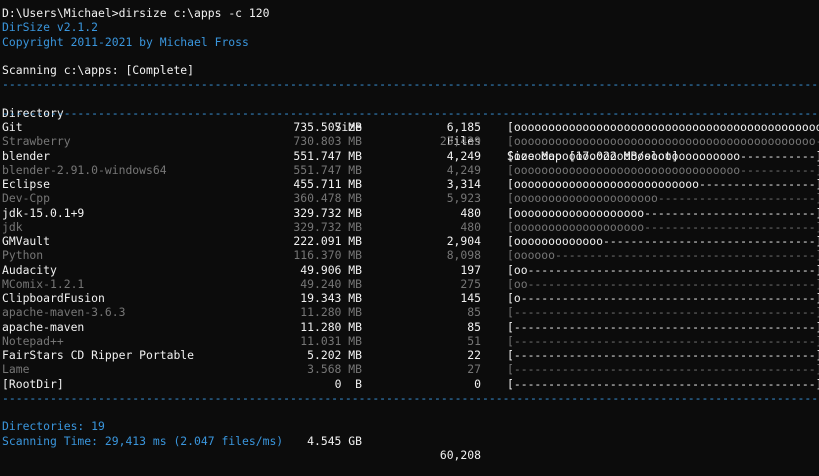 The image size is (819, 476). Describe the element at coordinates (331, 312) in the screenshot. I see `row-size: 11.280 MB` at that location.